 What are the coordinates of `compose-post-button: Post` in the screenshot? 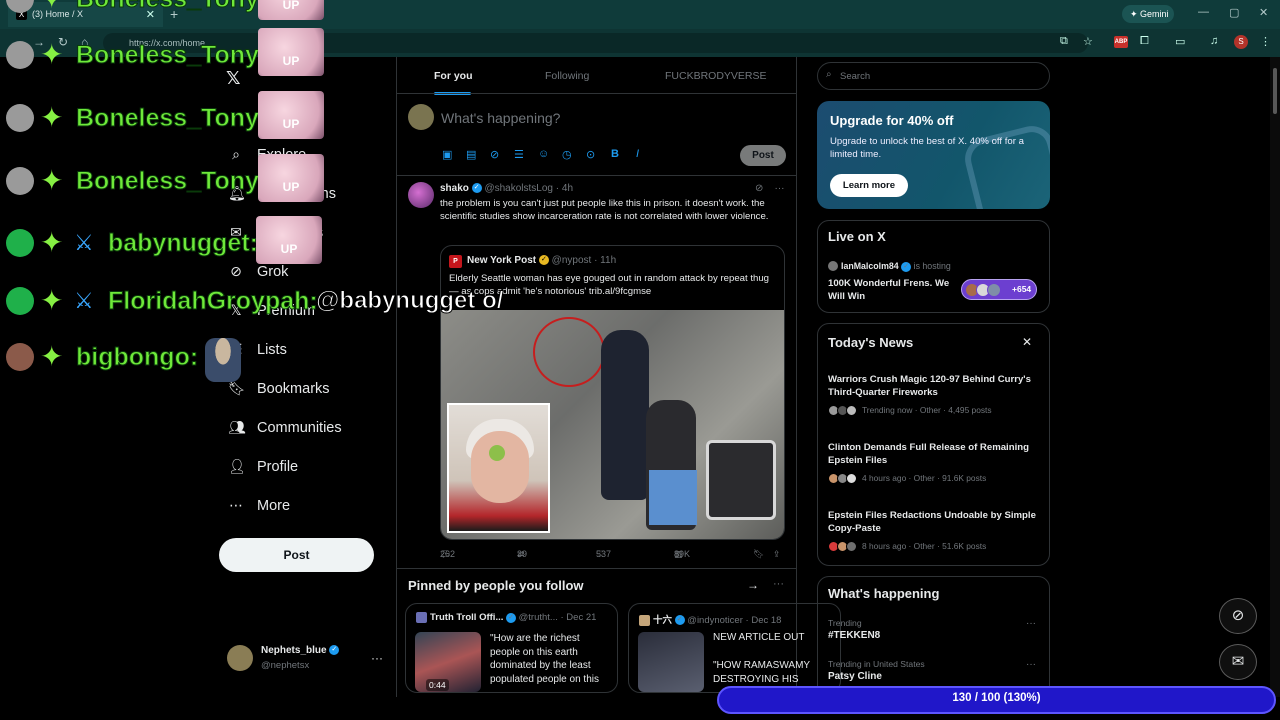 It's located at (763, 155).